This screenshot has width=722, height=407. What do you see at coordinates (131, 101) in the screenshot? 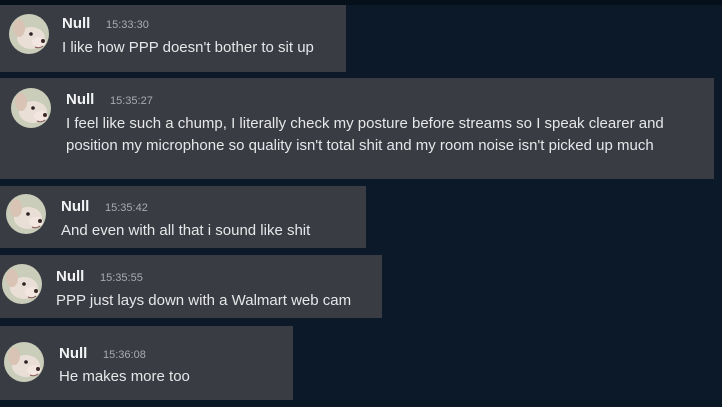
I see `message-timestamp: 15:35:27` at bounding box center [131, 101].